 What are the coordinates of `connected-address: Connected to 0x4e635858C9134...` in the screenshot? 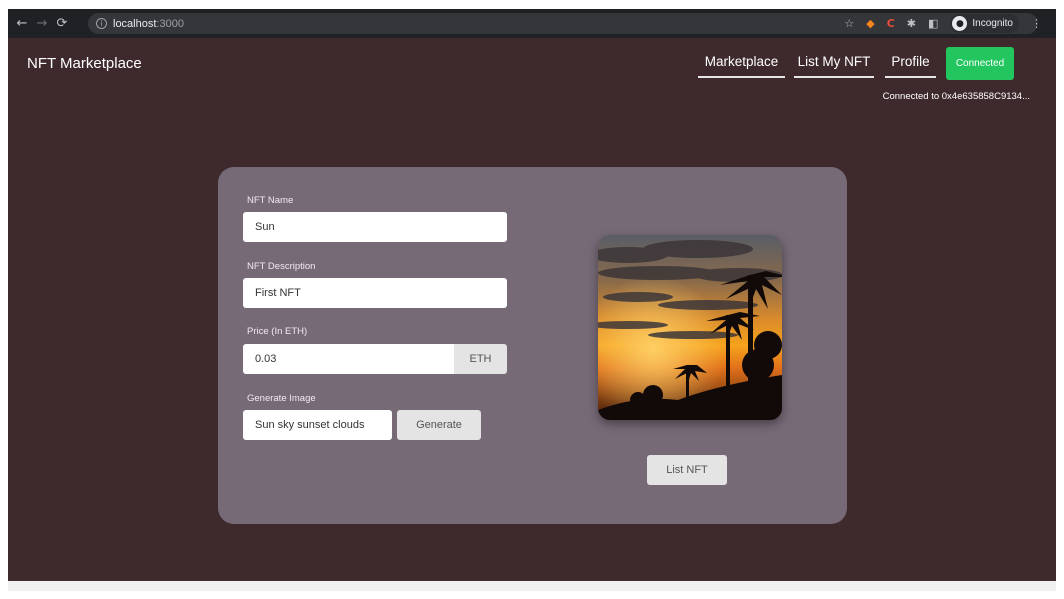 It's located at (956, 96).